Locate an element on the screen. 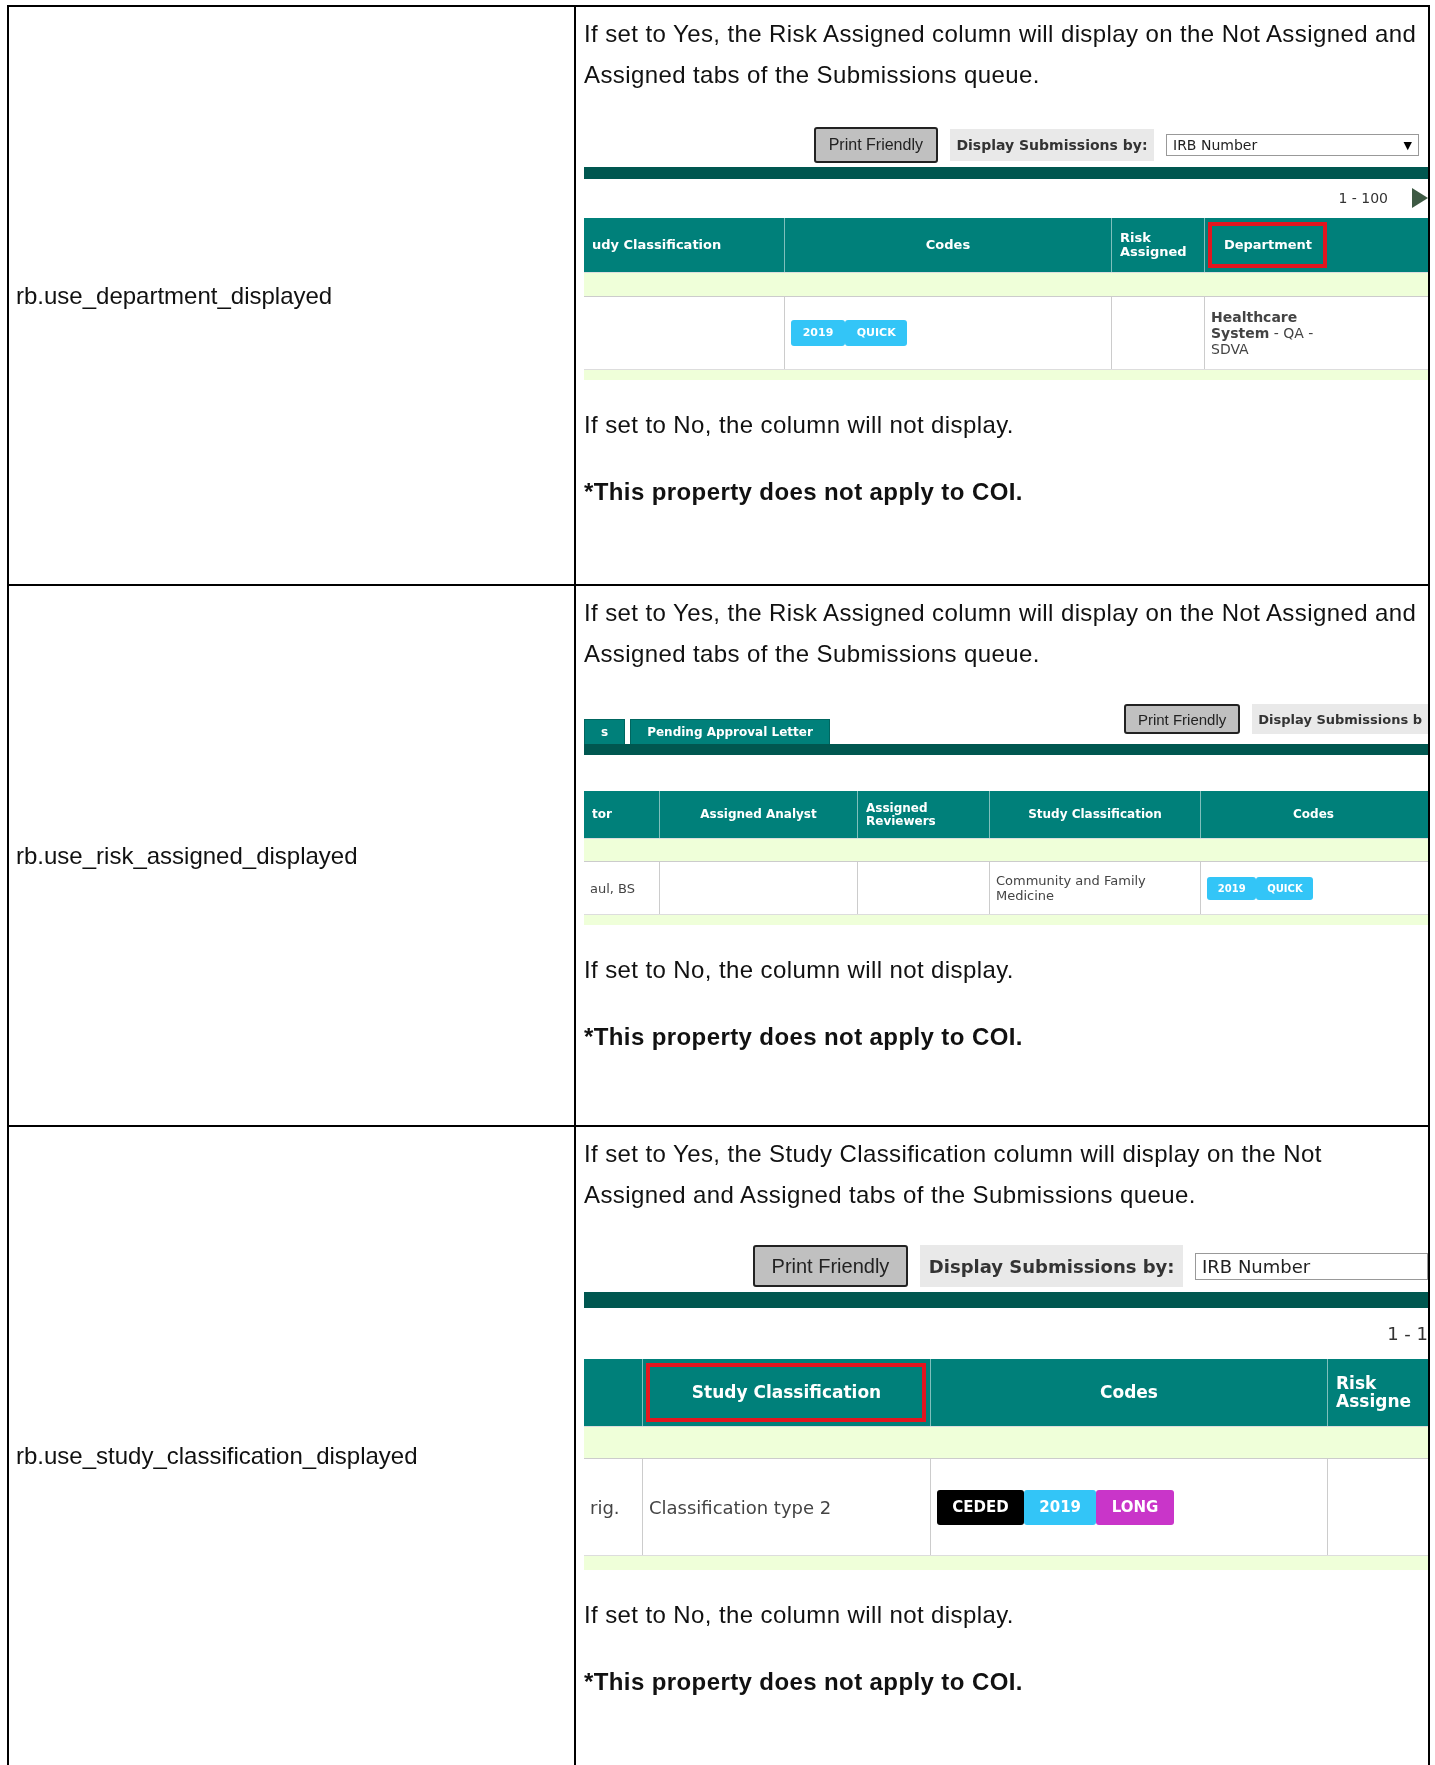 The width and height of the screenshot is (1435, 1765). table-cell-text: Community and Family Medicine is located at coordinates (1071, 888).